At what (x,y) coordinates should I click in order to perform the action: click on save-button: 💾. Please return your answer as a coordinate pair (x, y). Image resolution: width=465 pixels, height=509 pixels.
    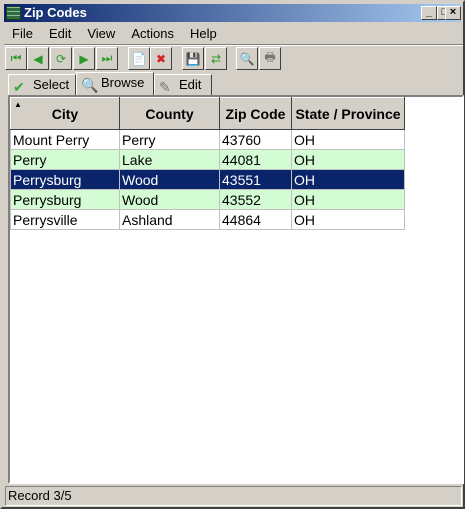
    Looking at the image, I should click on (193, 58).